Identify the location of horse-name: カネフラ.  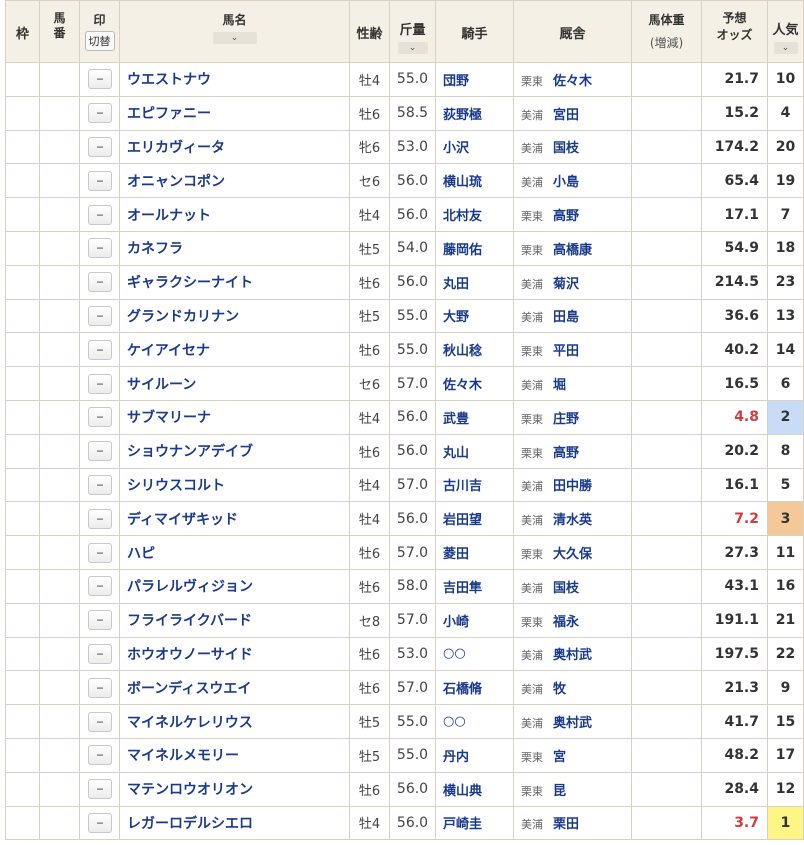
(234, 248).